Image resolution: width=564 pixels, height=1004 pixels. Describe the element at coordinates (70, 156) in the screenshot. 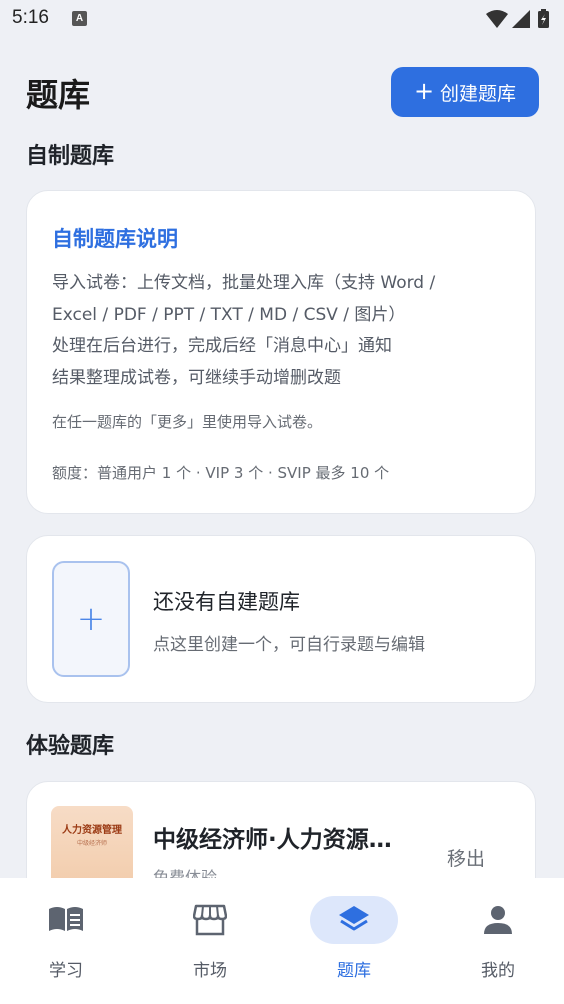

I see `section-title-custom: 自制题库` at that location.